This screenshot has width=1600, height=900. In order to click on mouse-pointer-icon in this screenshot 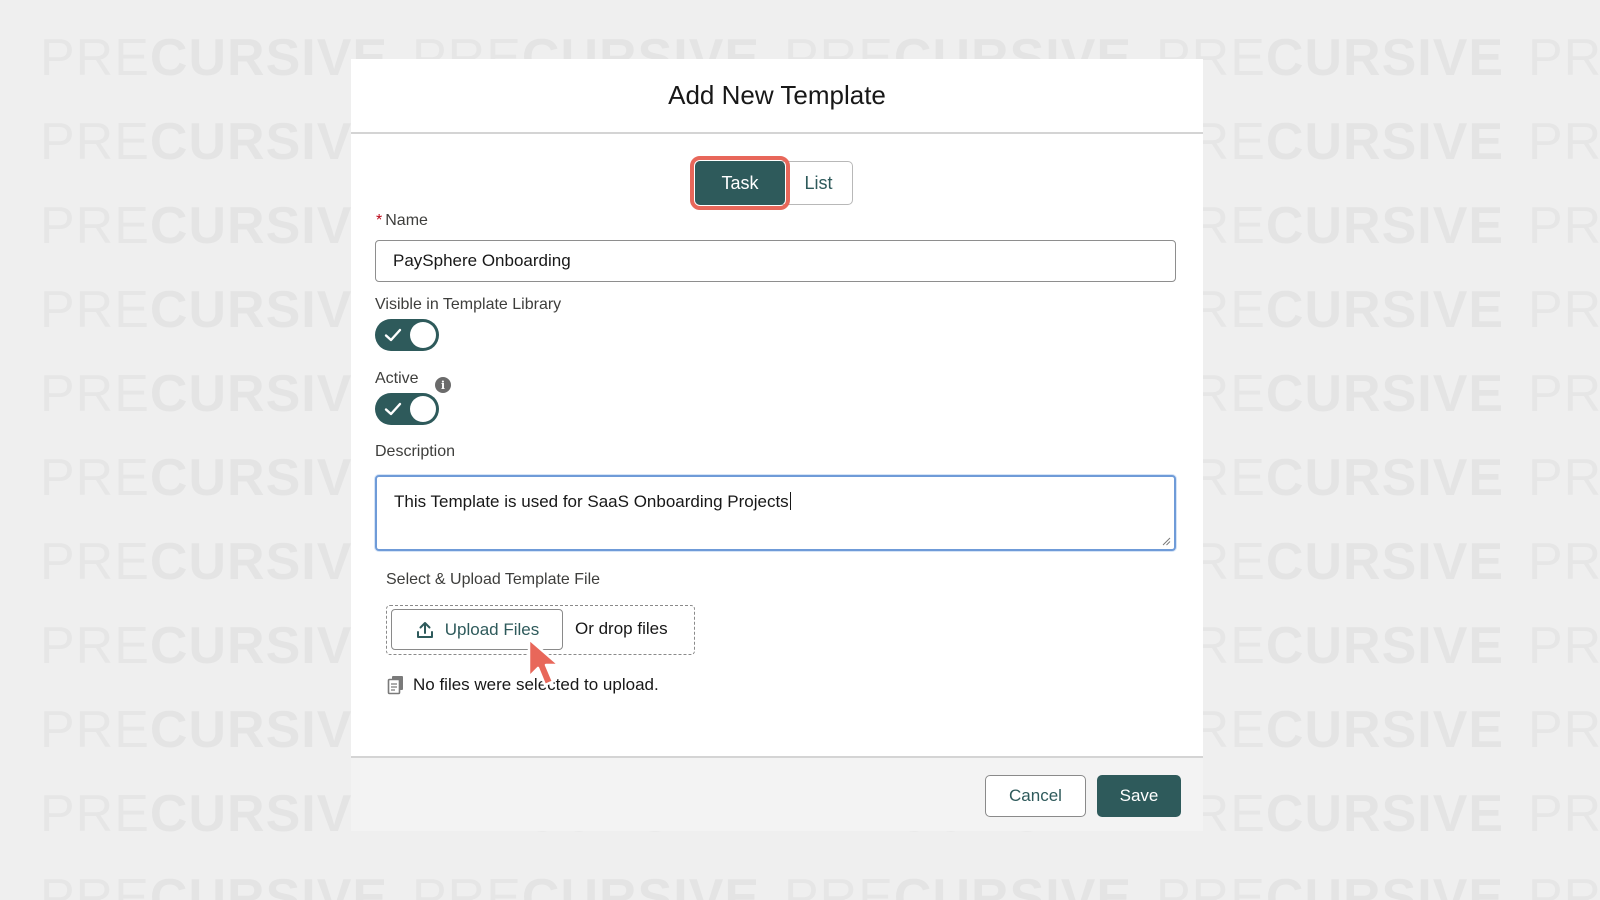, I will do `click(544, 662)`.